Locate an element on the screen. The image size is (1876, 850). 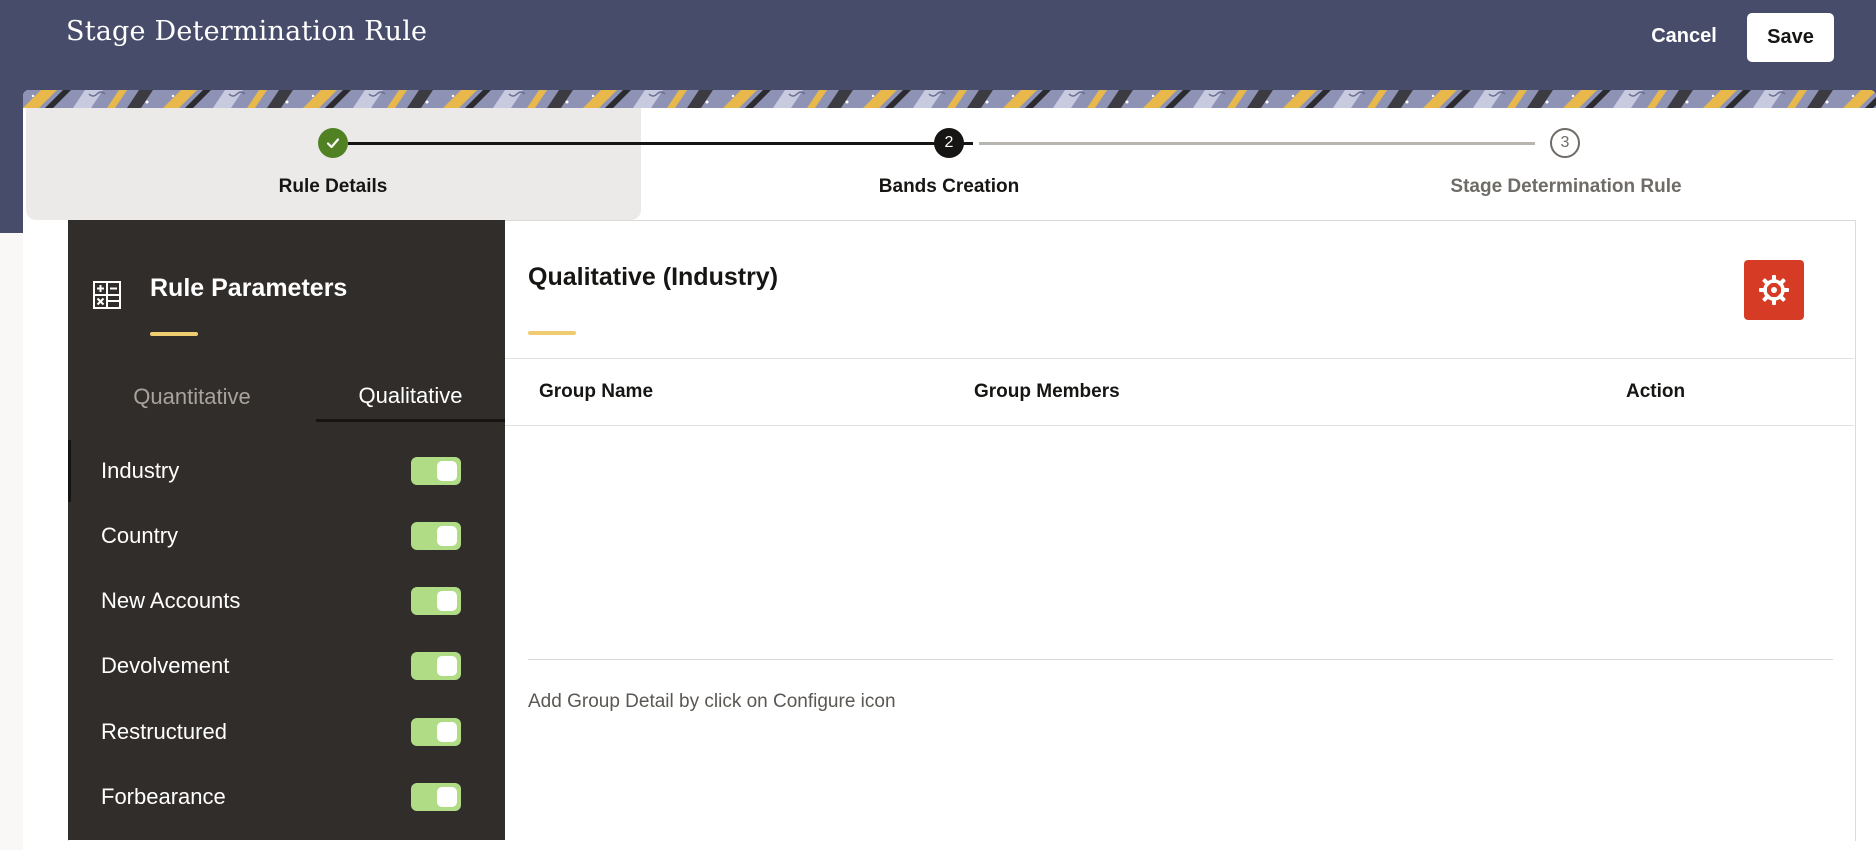
column-header-group-name: Group Name is located at coordinates (596, 392).